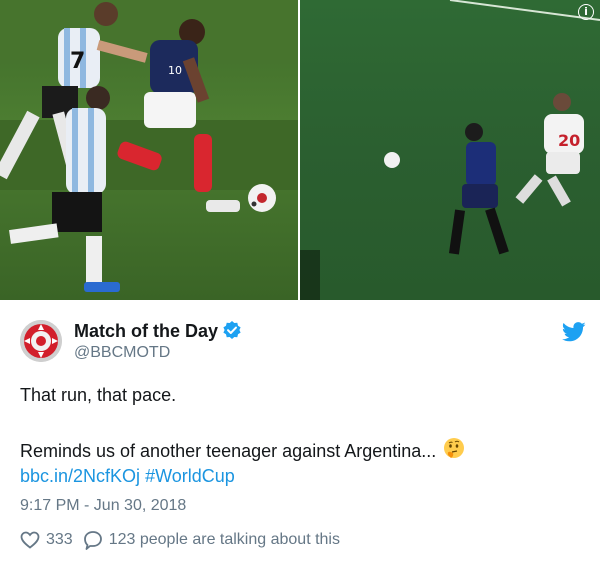 The width and height of the screenshot is (600, 561). I want to click on svg-text: 10, so click(175, 70).